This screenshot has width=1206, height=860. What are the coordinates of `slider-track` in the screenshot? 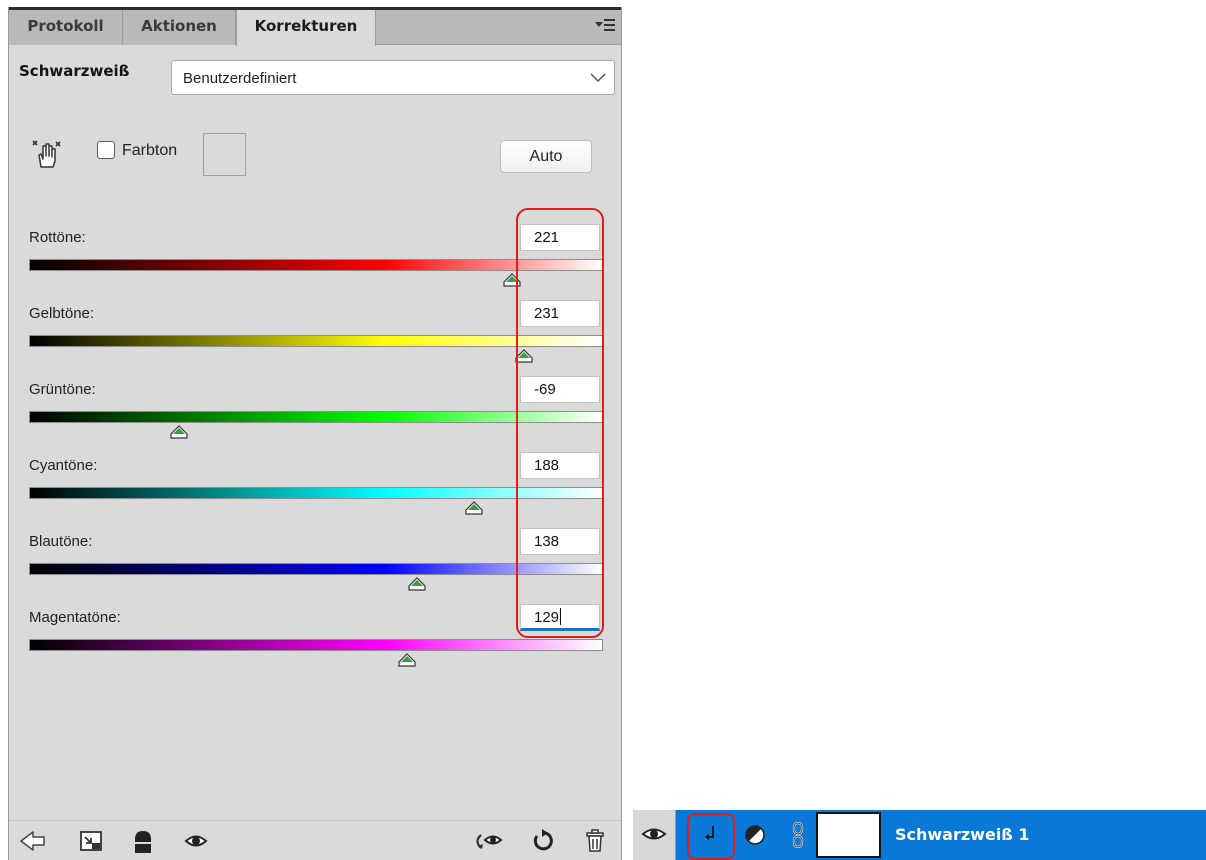 It's located at (316, 645).